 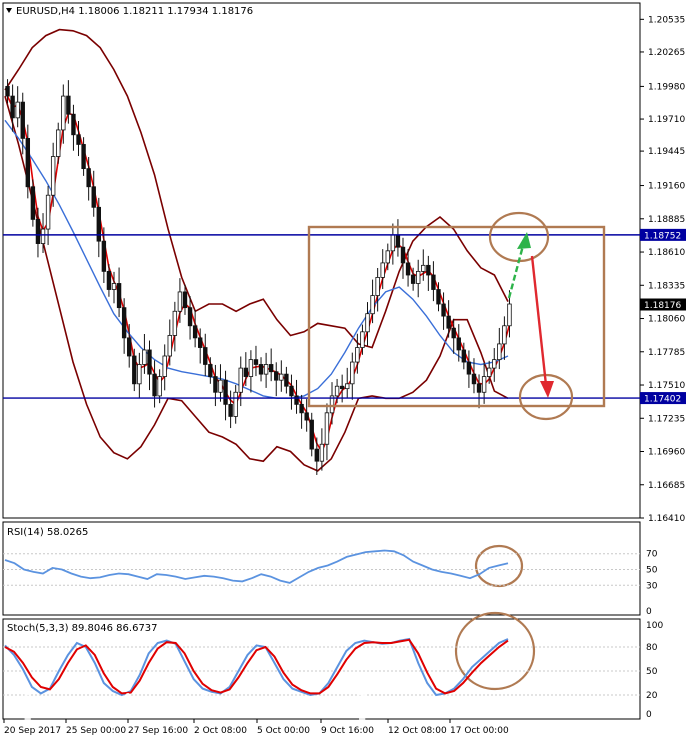 I want to click on stoch-tick-label: 20, so click(x=652, y=696).